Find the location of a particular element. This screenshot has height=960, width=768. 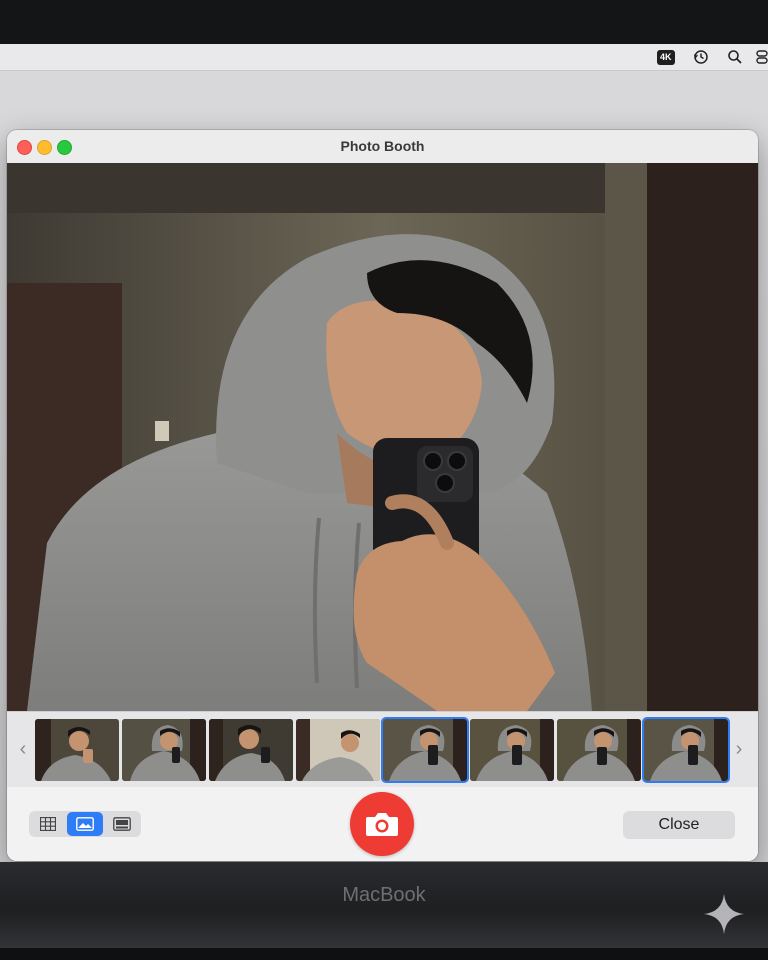

single-photo-view-button is located at coordinates (85, 824).